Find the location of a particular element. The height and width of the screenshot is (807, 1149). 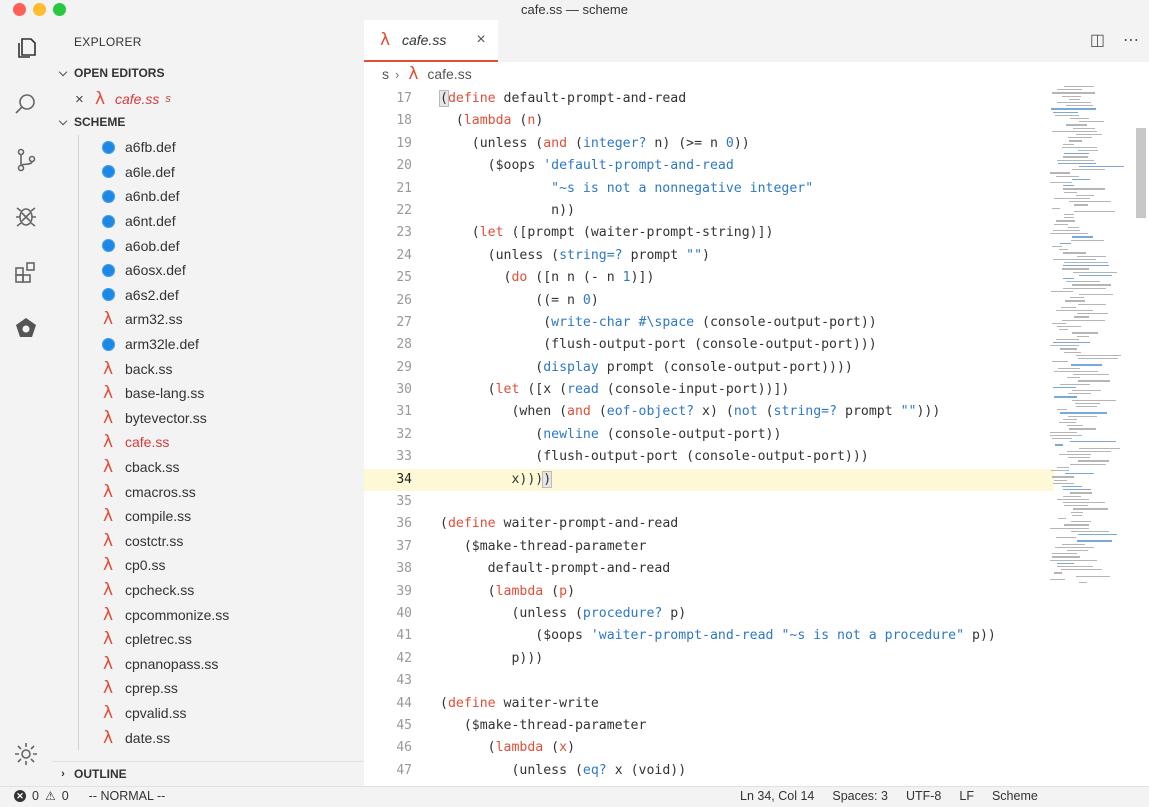

indentation: Spaces: 3 is located at coordinates (860, 796).